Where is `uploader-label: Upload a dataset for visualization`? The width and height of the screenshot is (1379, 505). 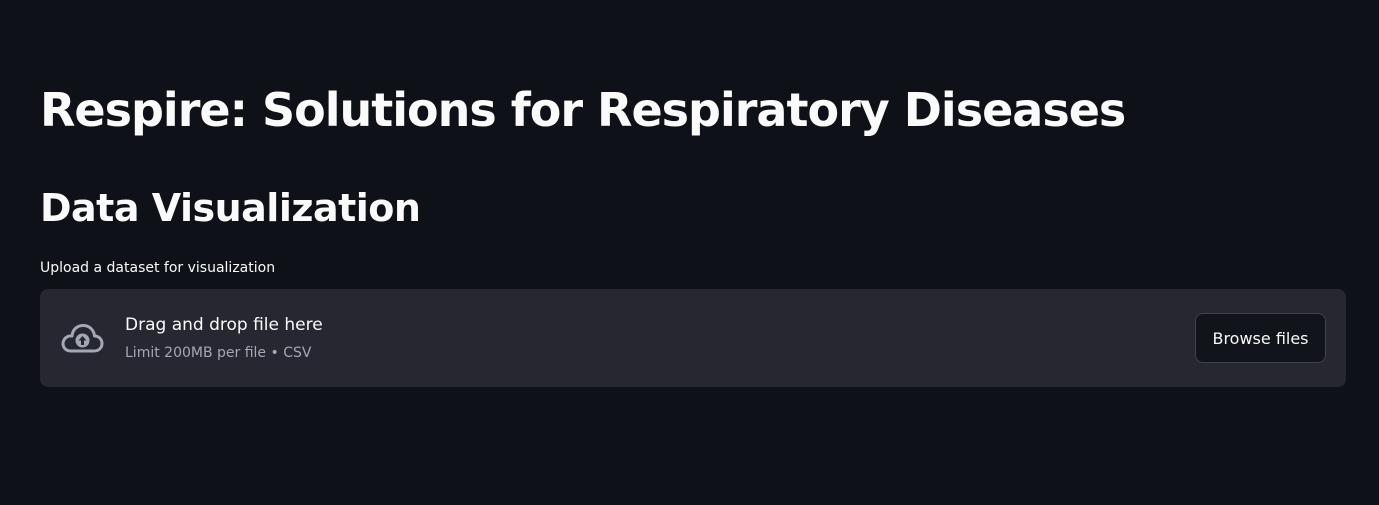
uploader-label: Upload a dataset for visualization is located at coordinates (158, 268).